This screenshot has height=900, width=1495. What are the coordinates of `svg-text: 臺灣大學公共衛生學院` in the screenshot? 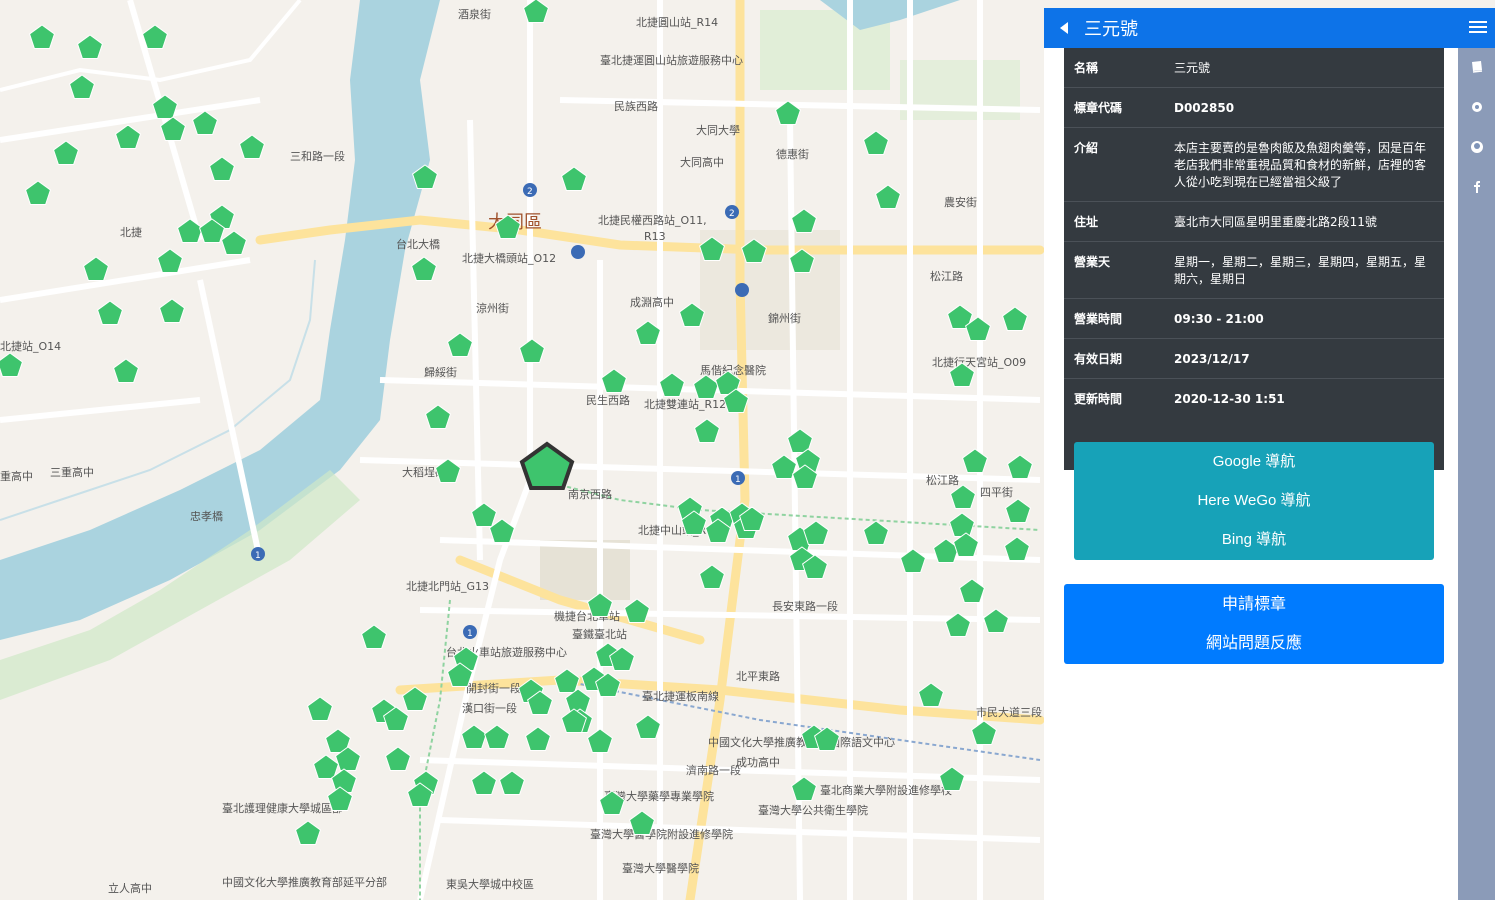 It's located at (813, 810).